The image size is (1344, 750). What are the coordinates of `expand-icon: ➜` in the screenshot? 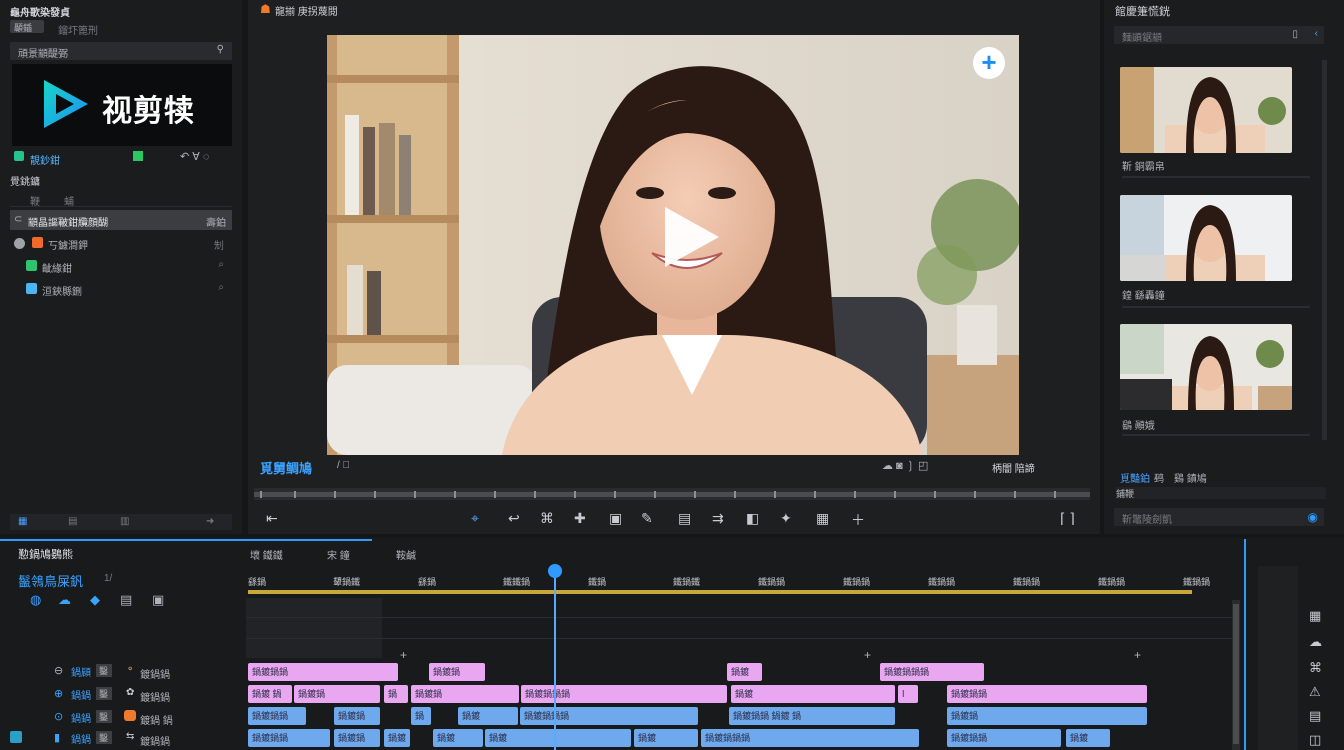 It's located at (210, 521).